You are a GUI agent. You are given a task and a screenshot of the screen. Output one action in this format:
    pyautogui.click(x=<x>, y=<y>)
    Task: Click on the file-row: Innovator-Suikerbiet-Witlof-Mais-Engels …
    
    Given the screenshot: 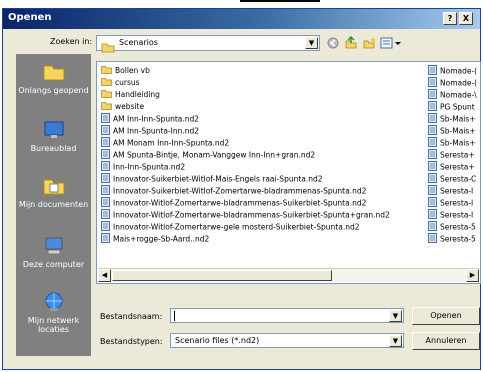 What is the action you would take?
    pyautogui.click(x=212, y=178)
    